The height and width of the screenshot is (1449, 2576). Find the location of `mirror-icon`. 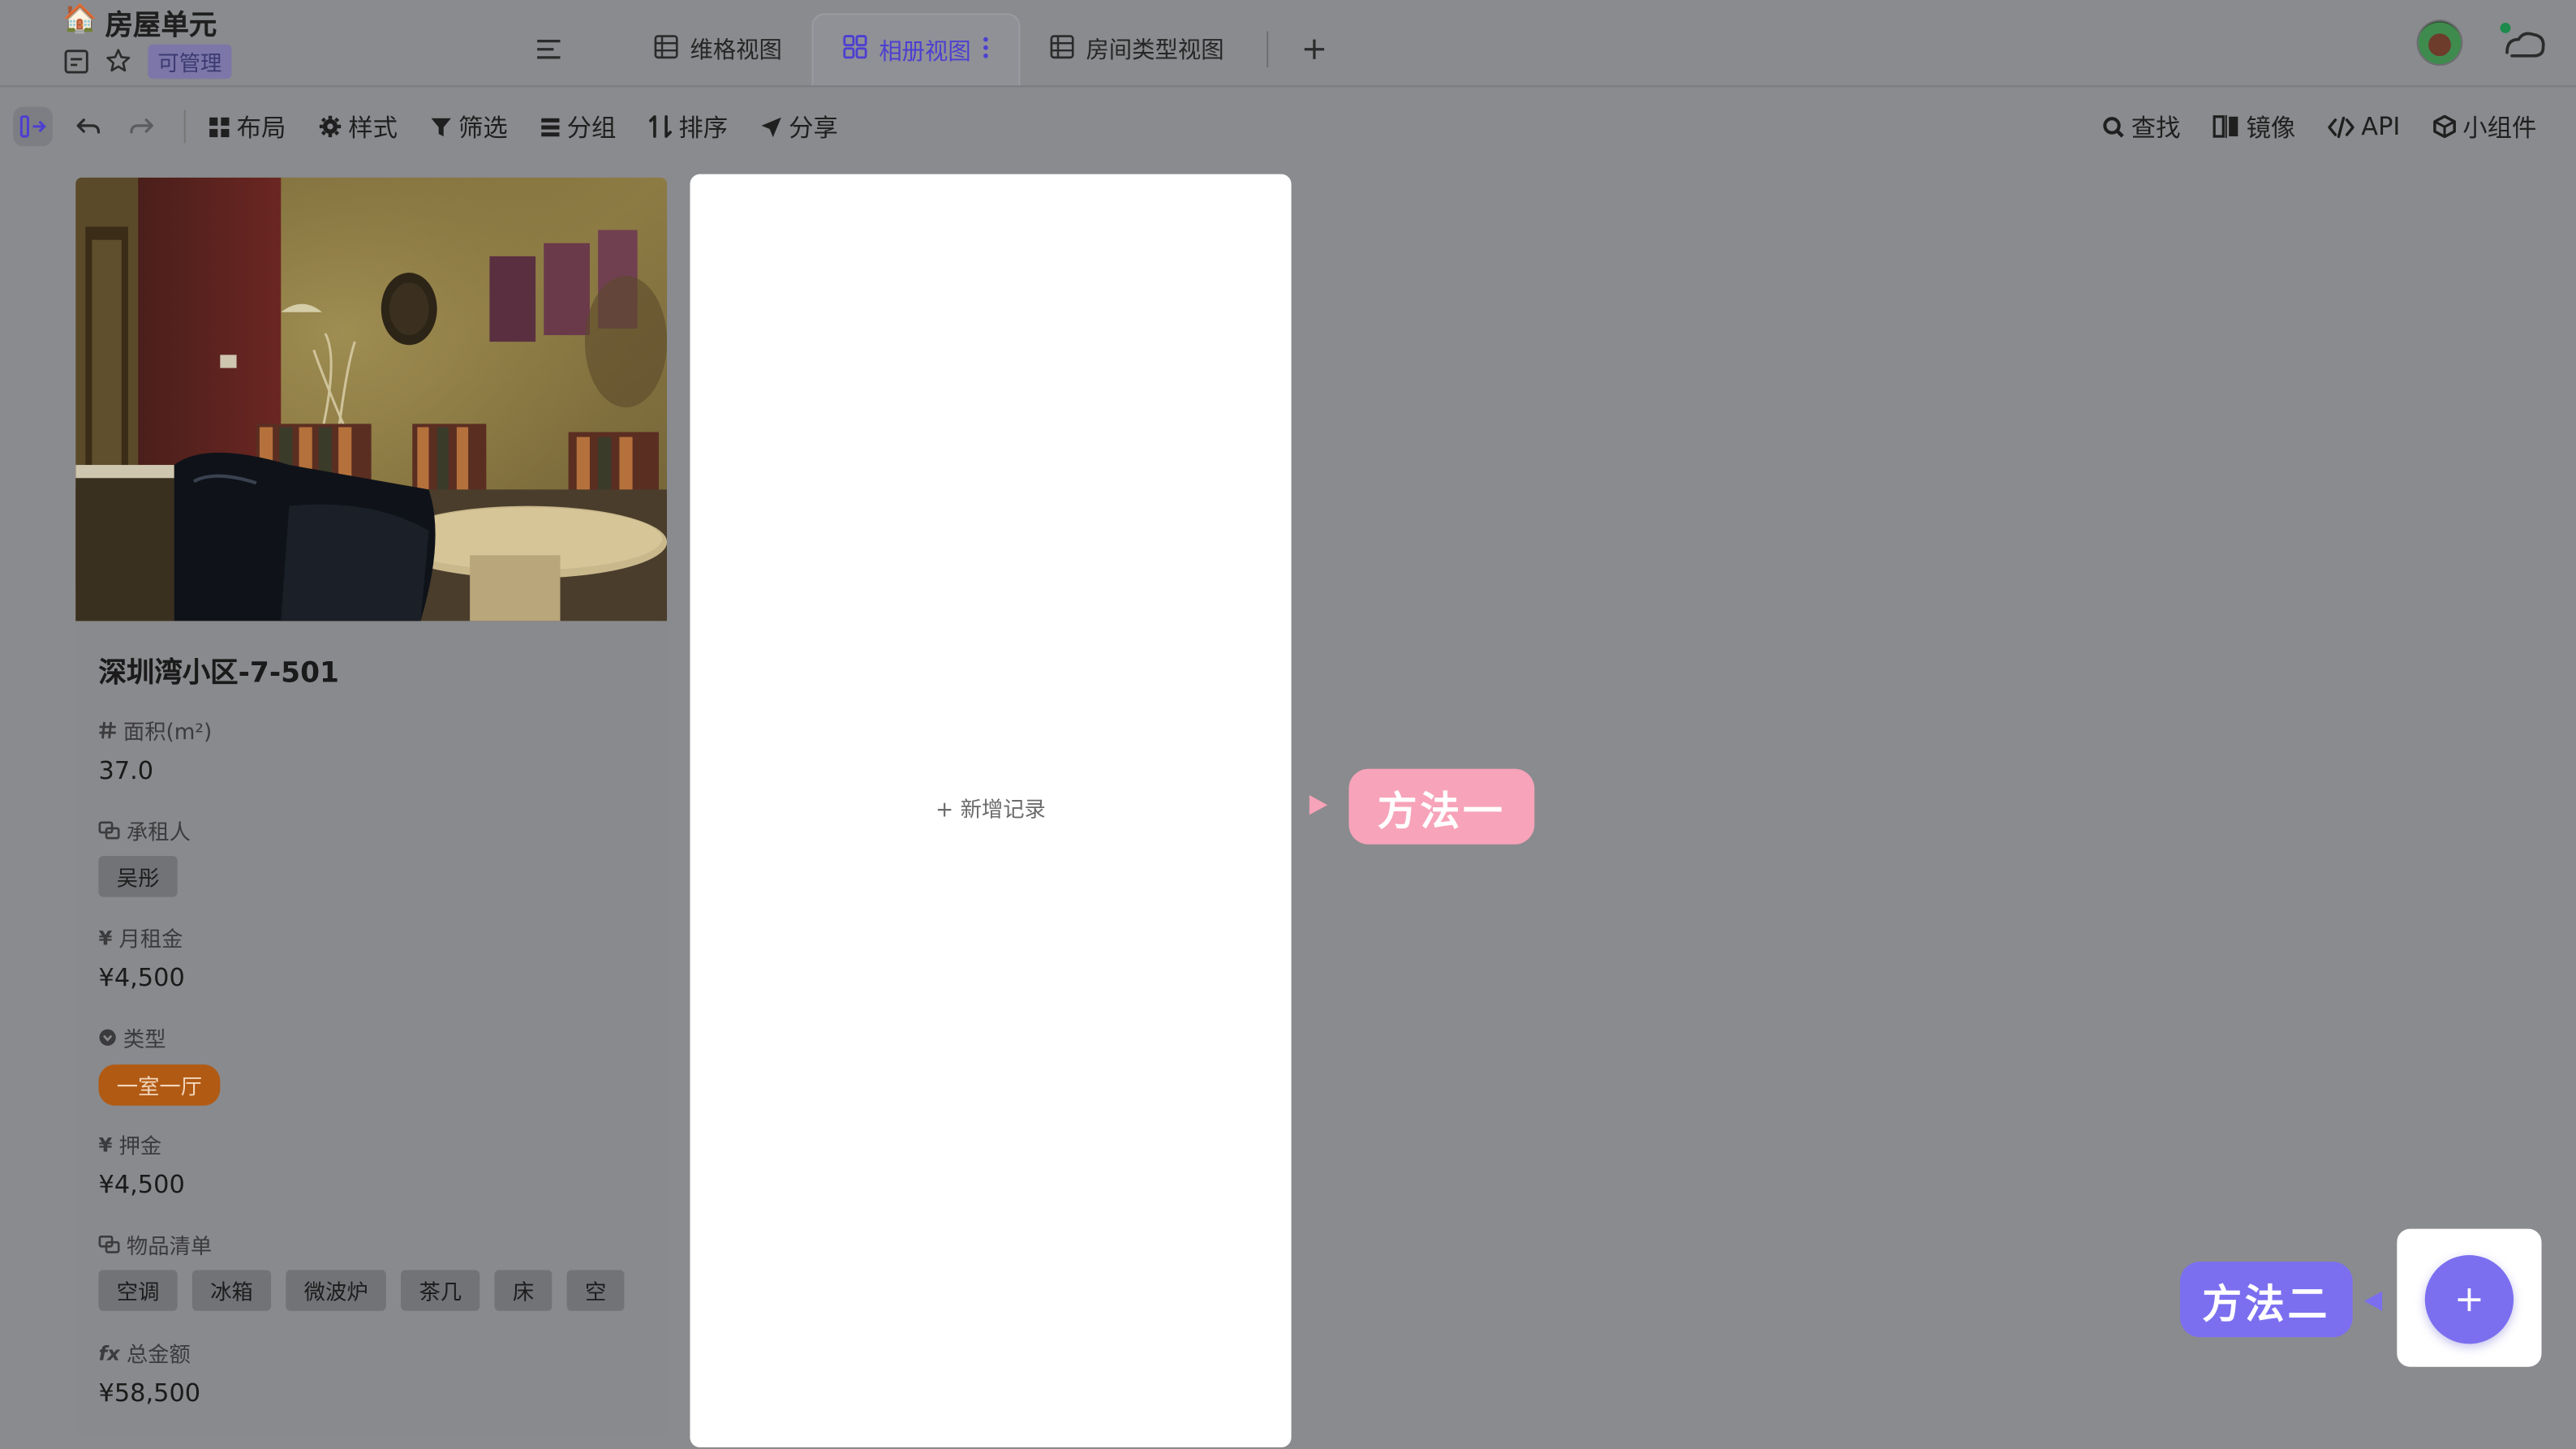

mirror-icon is located at coordinates (2225, 127).